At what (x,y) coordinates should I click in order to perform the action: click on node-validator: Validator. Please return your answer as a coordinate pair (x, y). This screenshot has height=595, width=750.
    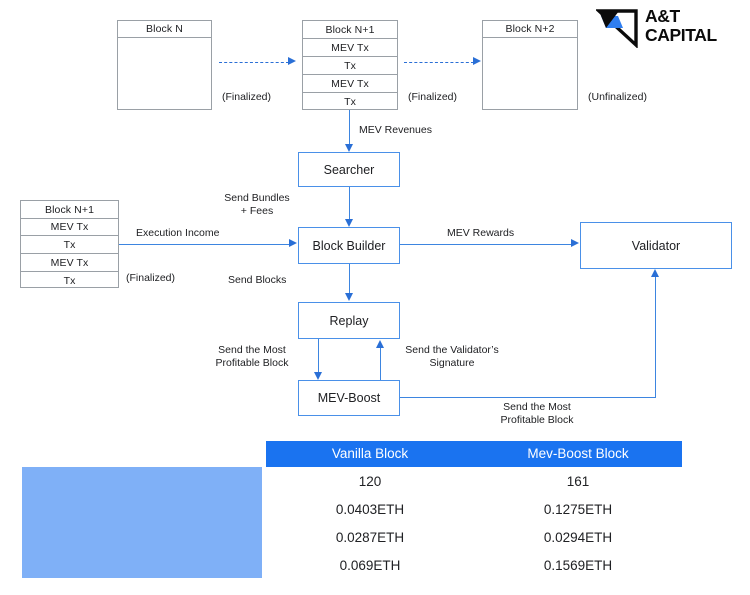
    Looking at the image, I should click on (656, 245).